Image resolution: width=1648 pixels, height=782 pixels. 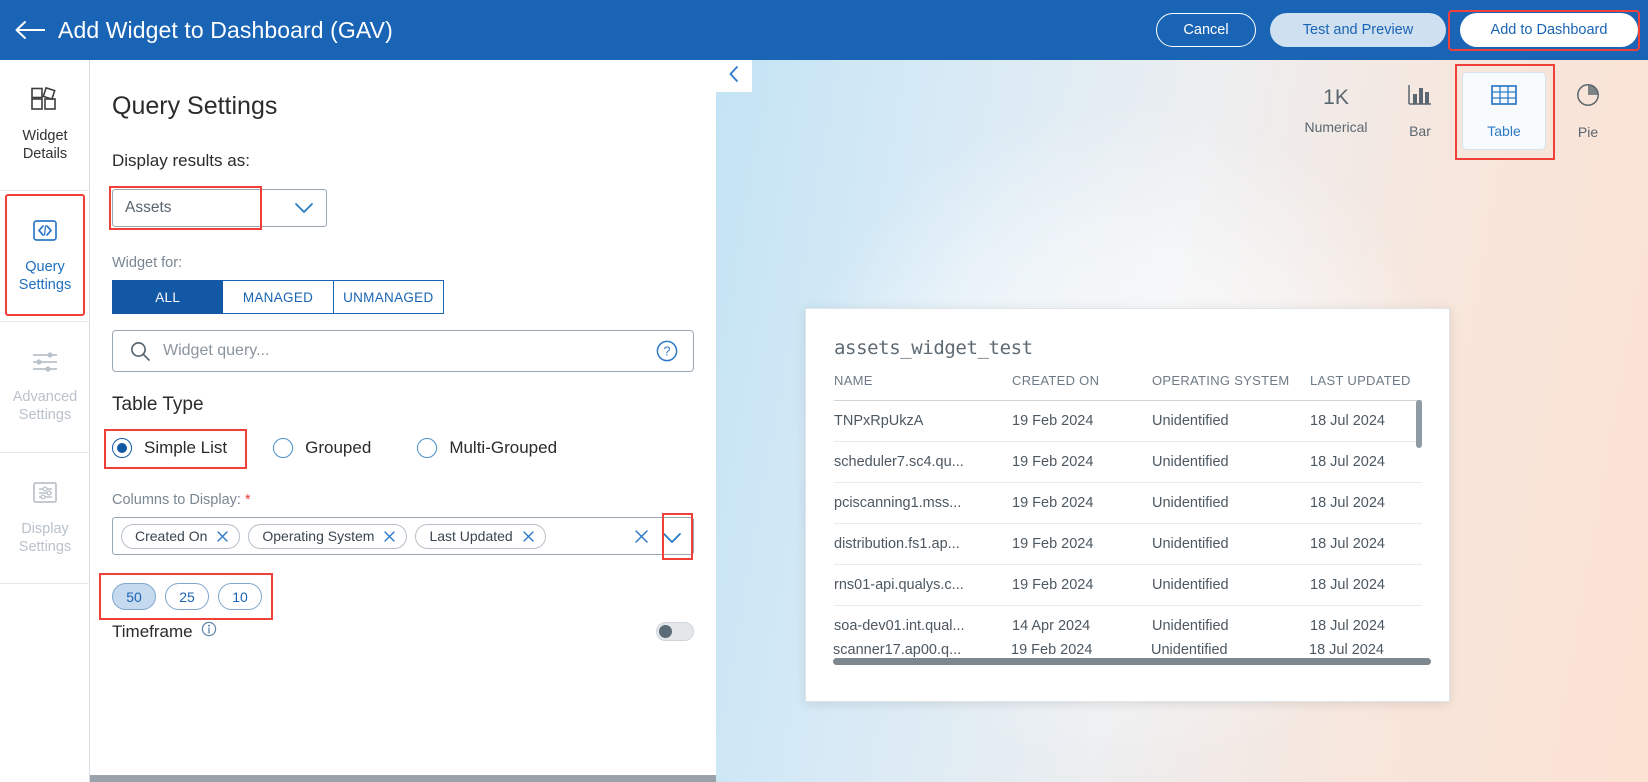 What do you see at coordinates (134, 596) in the screenshot?
I see `page-size-50: 50` at bounding box center [134, 596].